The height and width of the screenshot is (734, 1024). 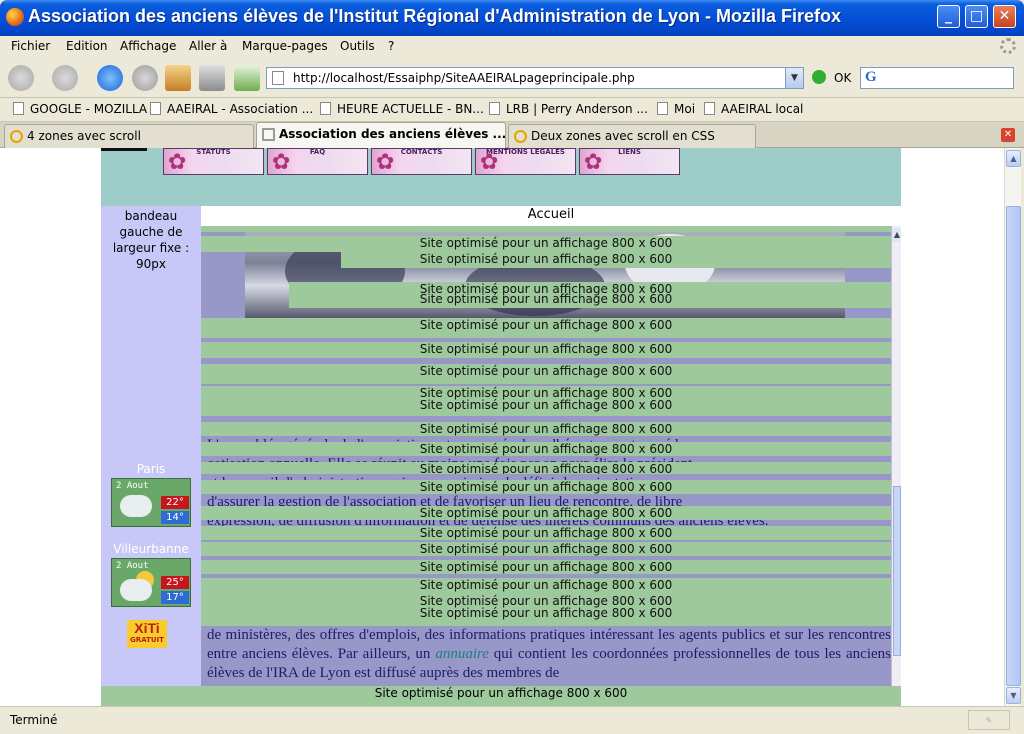 I want to click on page-scroll-thumb, so click(x=1013, y=446).